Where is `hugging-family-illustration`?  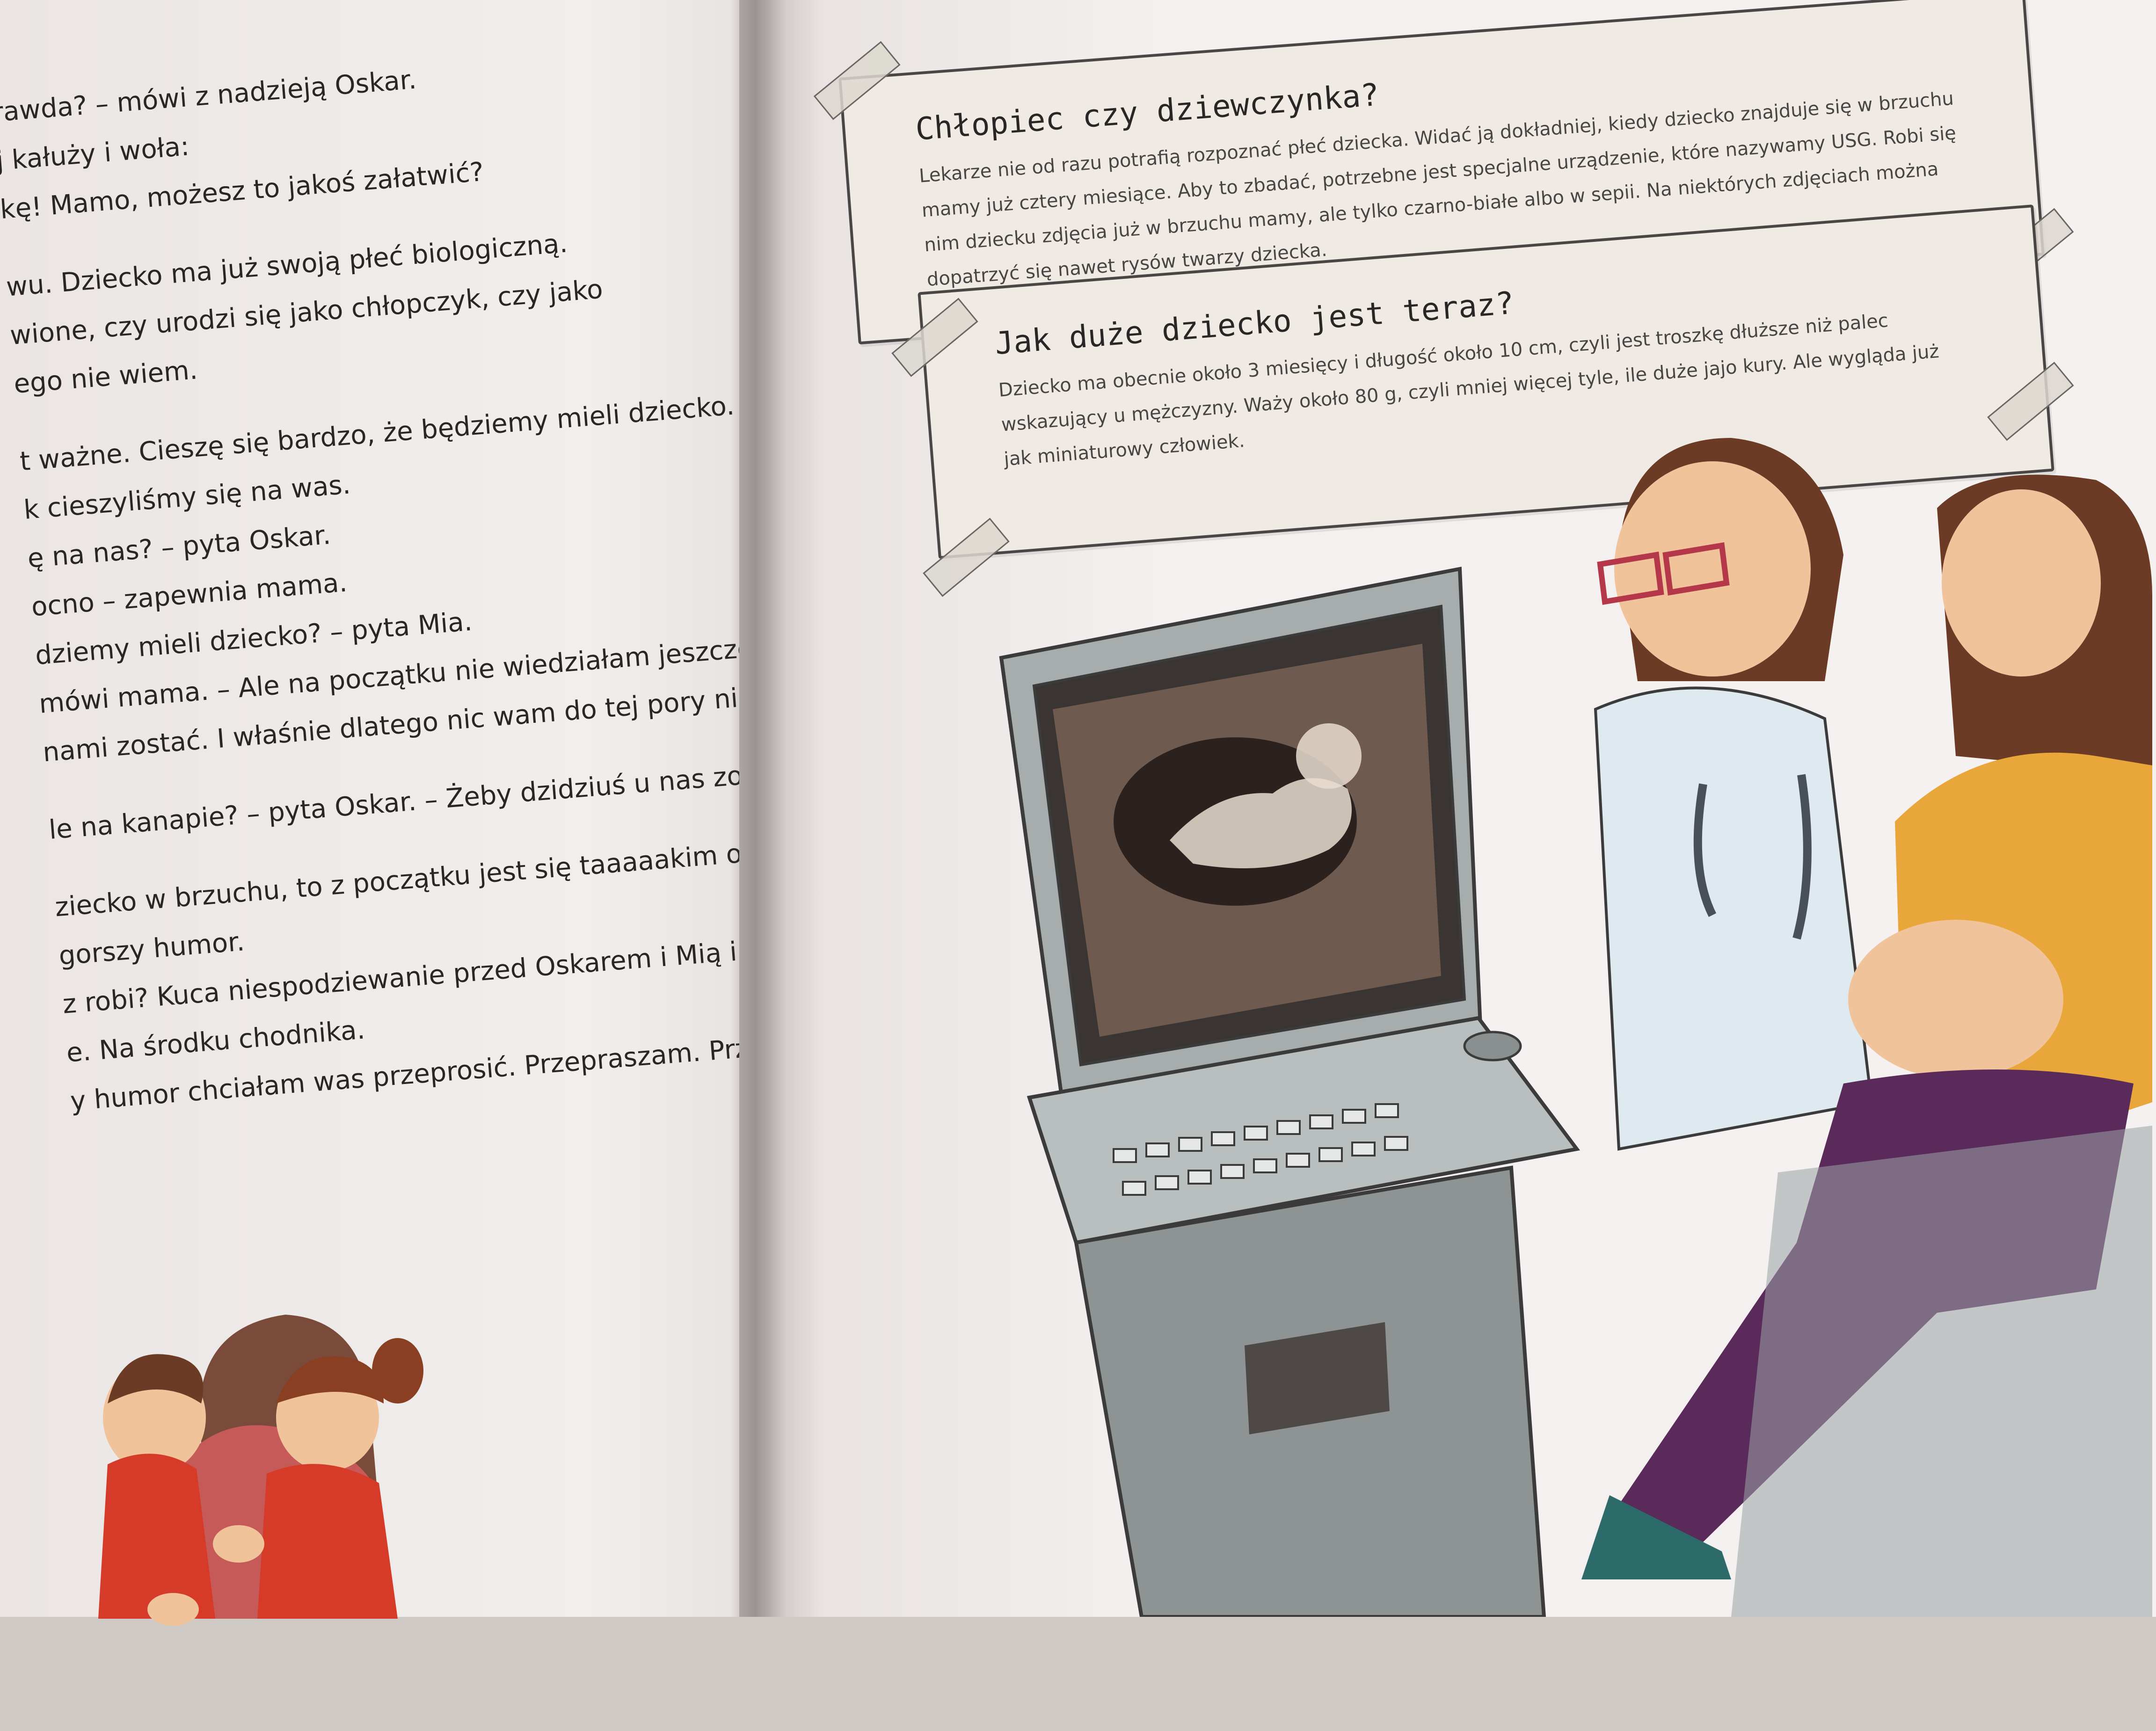 hugging-family-illustration is located at coordinates (260, 1470).